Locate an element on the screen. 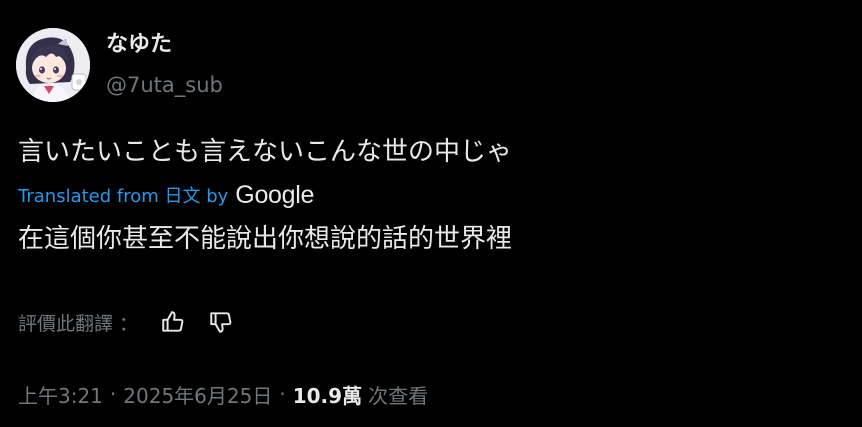 This screenshot has height=427, width=862. views-count: 10.9萬 is located at coordinates (327, 395).